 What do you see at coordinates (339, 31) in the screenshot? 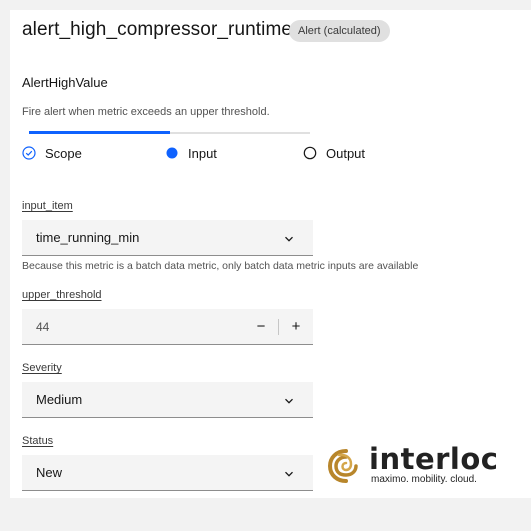
I see `type-tag: Alert (calculated)` at bounding box center [339, 31].